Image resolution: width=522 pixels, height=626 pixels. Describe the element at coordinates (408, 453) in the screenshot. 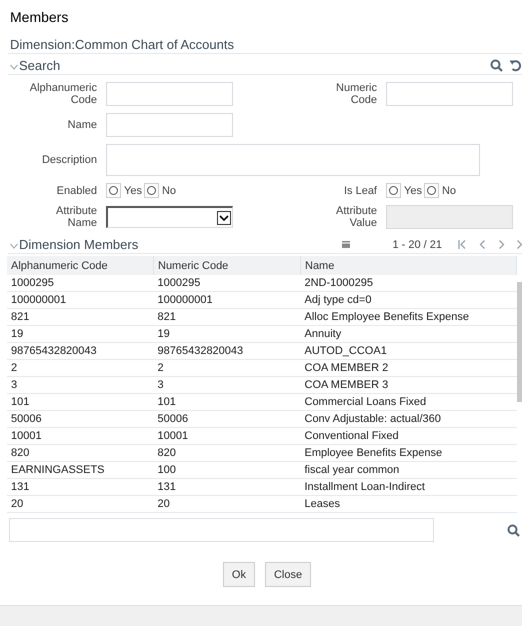

I see `table-cell: Employee Benefits Expense` at that location.